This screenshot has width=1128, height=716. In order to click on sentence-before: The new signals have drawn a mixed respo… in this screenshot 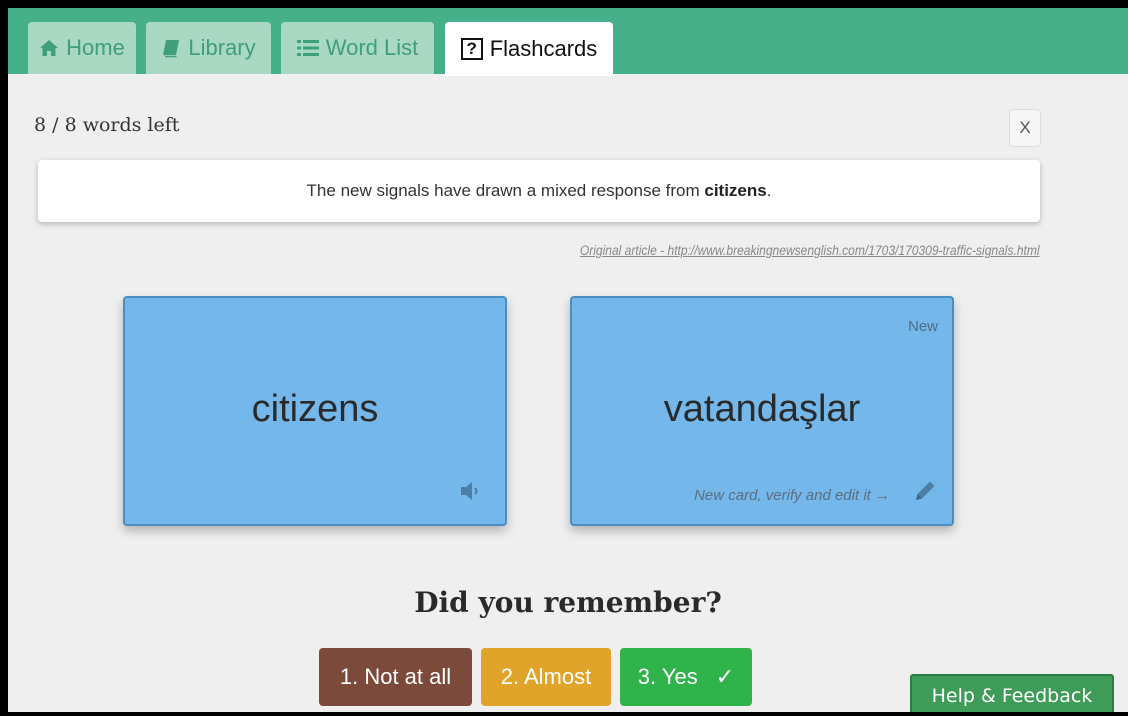, I will do `click(505, 190)`.